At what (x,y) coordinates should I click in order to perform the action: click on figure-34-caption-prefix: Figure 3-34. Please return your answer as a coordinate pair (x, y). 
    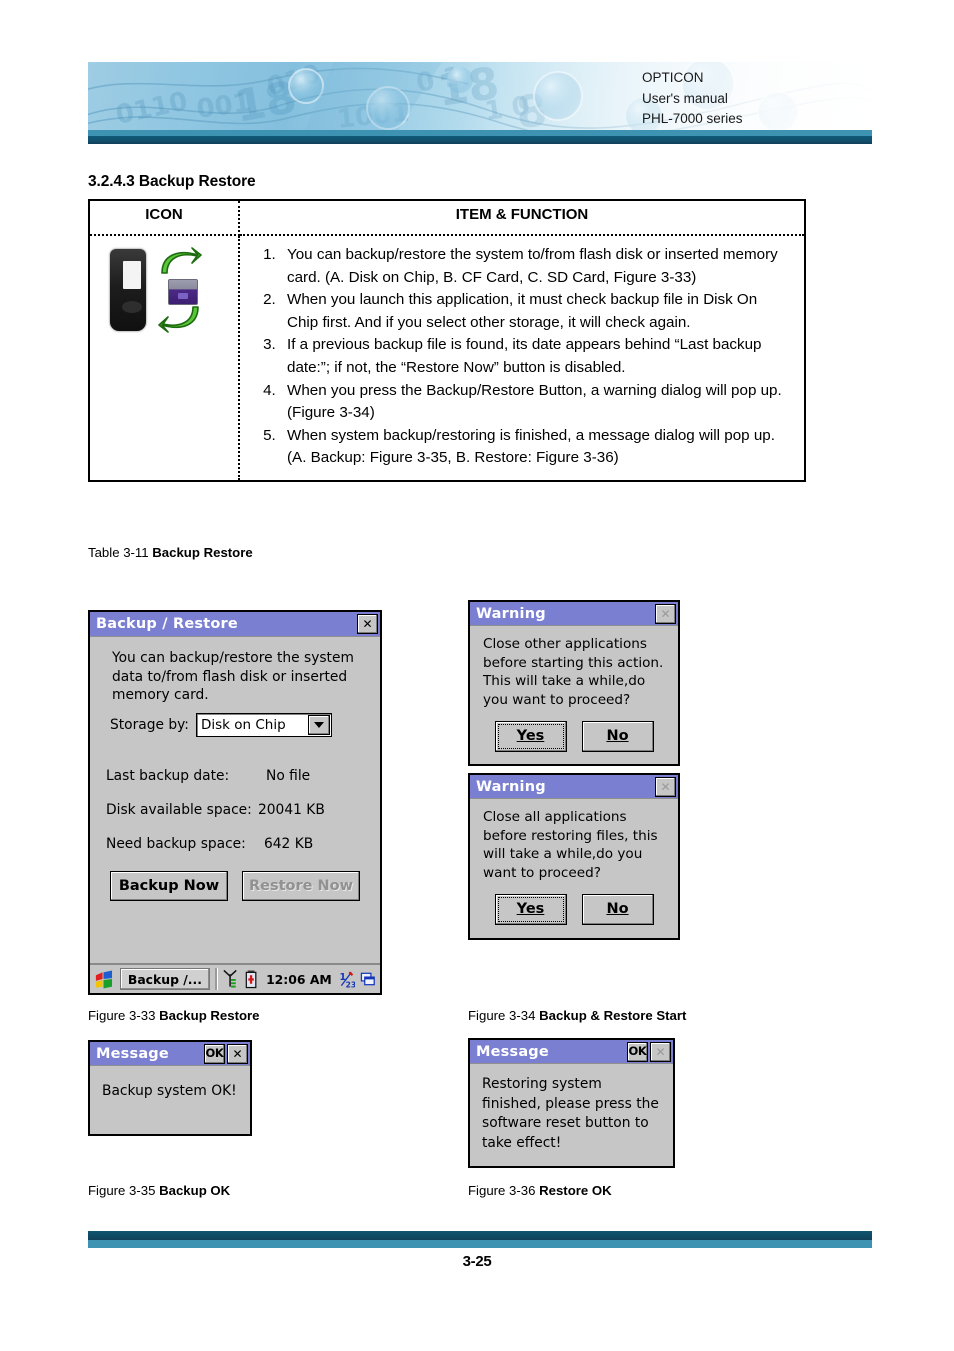
    Looking at the image, I should click on (504, 1015).